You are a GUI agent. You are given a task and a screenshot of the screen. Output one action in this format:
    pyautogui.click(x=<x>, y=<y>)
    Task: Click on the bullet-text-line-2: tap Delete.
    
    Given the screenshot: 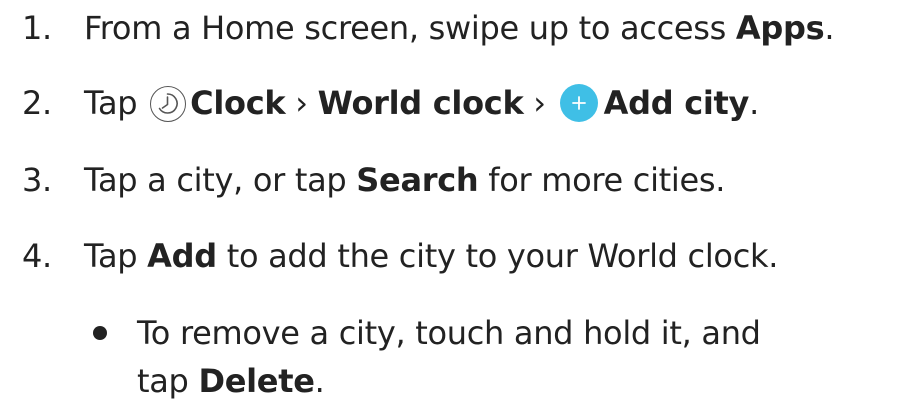 What is the action you would take?
    pyautogui.click(x=231, y=381)
    